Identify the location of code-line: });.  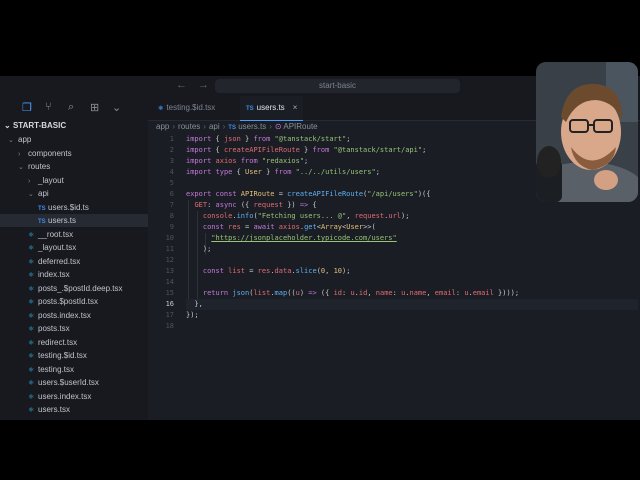
(192, 315).